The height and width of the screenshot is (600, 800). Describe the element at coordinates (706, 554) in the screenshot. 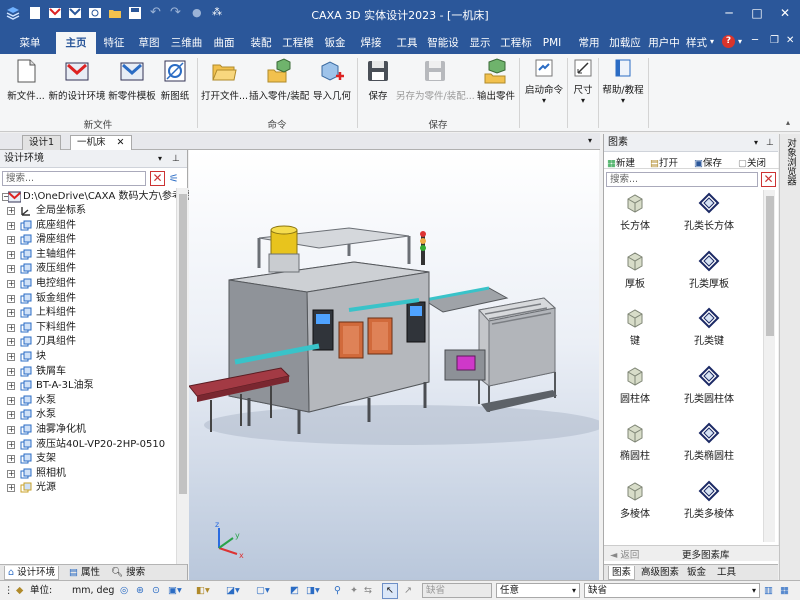

I see `more-elements-library-button: 更多图素库` at that location.